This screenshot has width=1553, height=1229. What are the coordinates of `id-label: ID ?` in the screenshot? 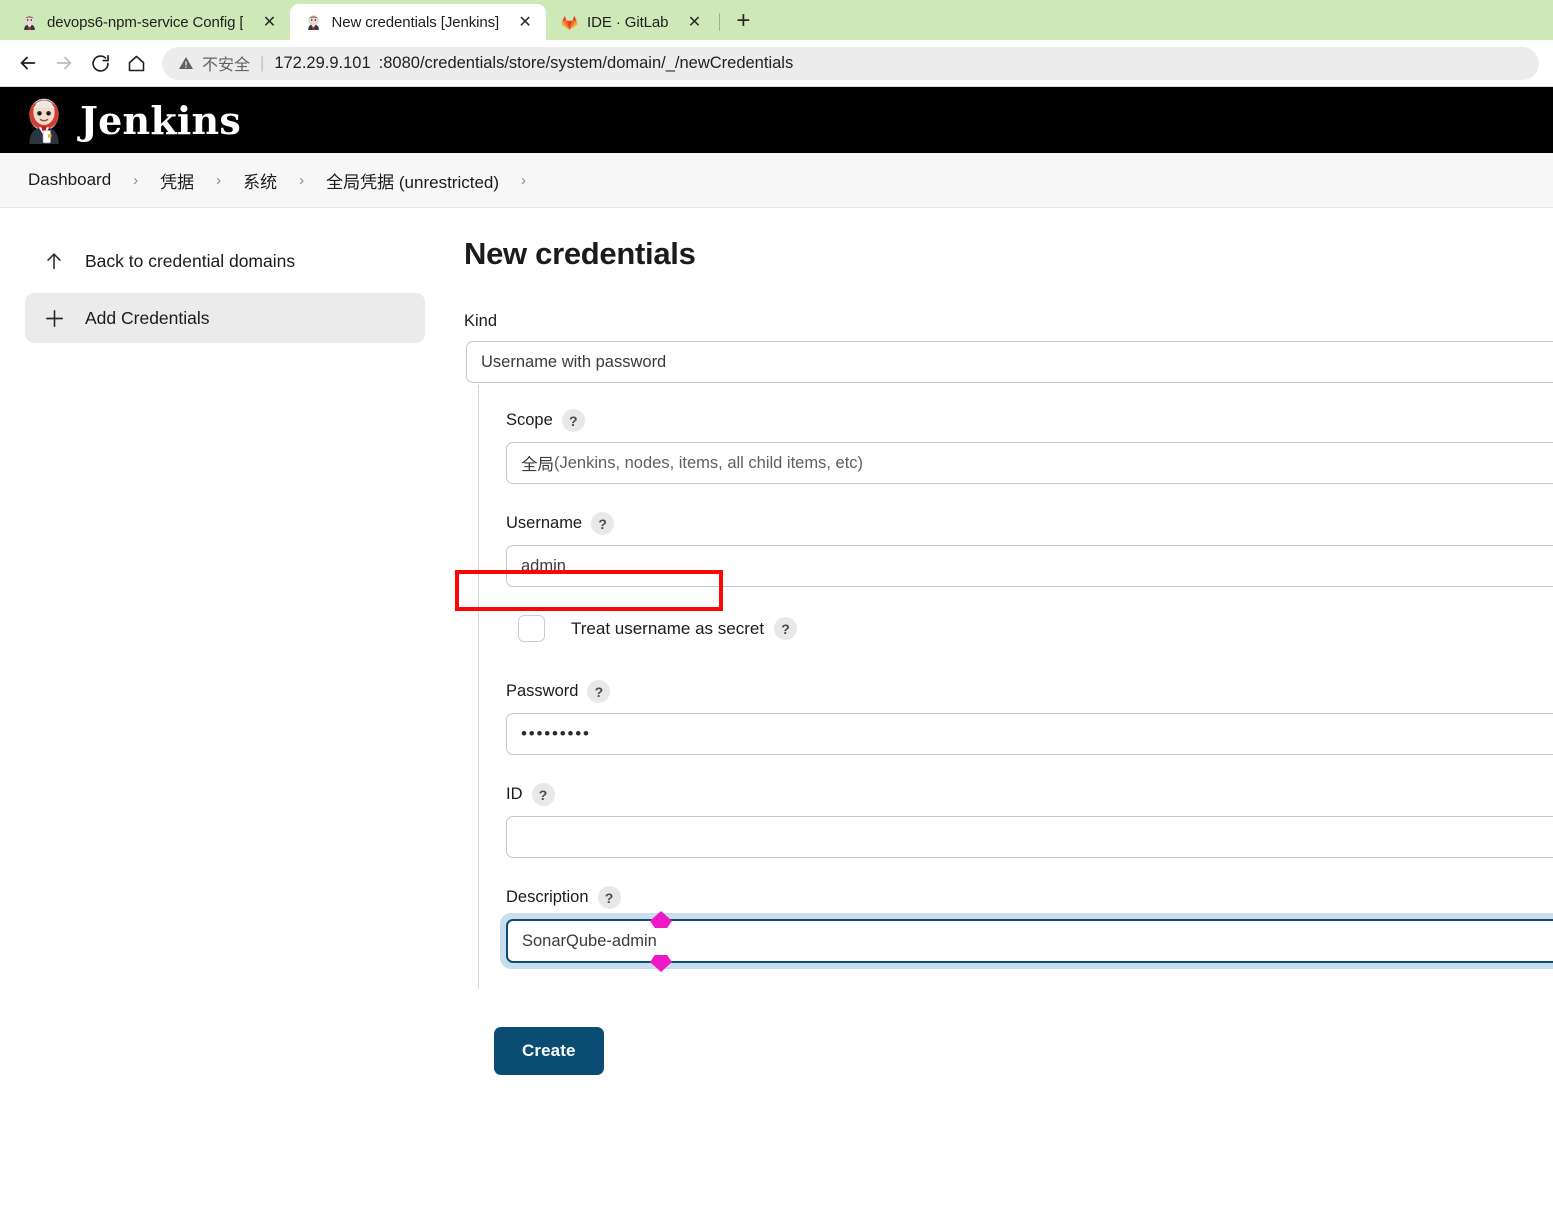 It's located at (1029, 794).